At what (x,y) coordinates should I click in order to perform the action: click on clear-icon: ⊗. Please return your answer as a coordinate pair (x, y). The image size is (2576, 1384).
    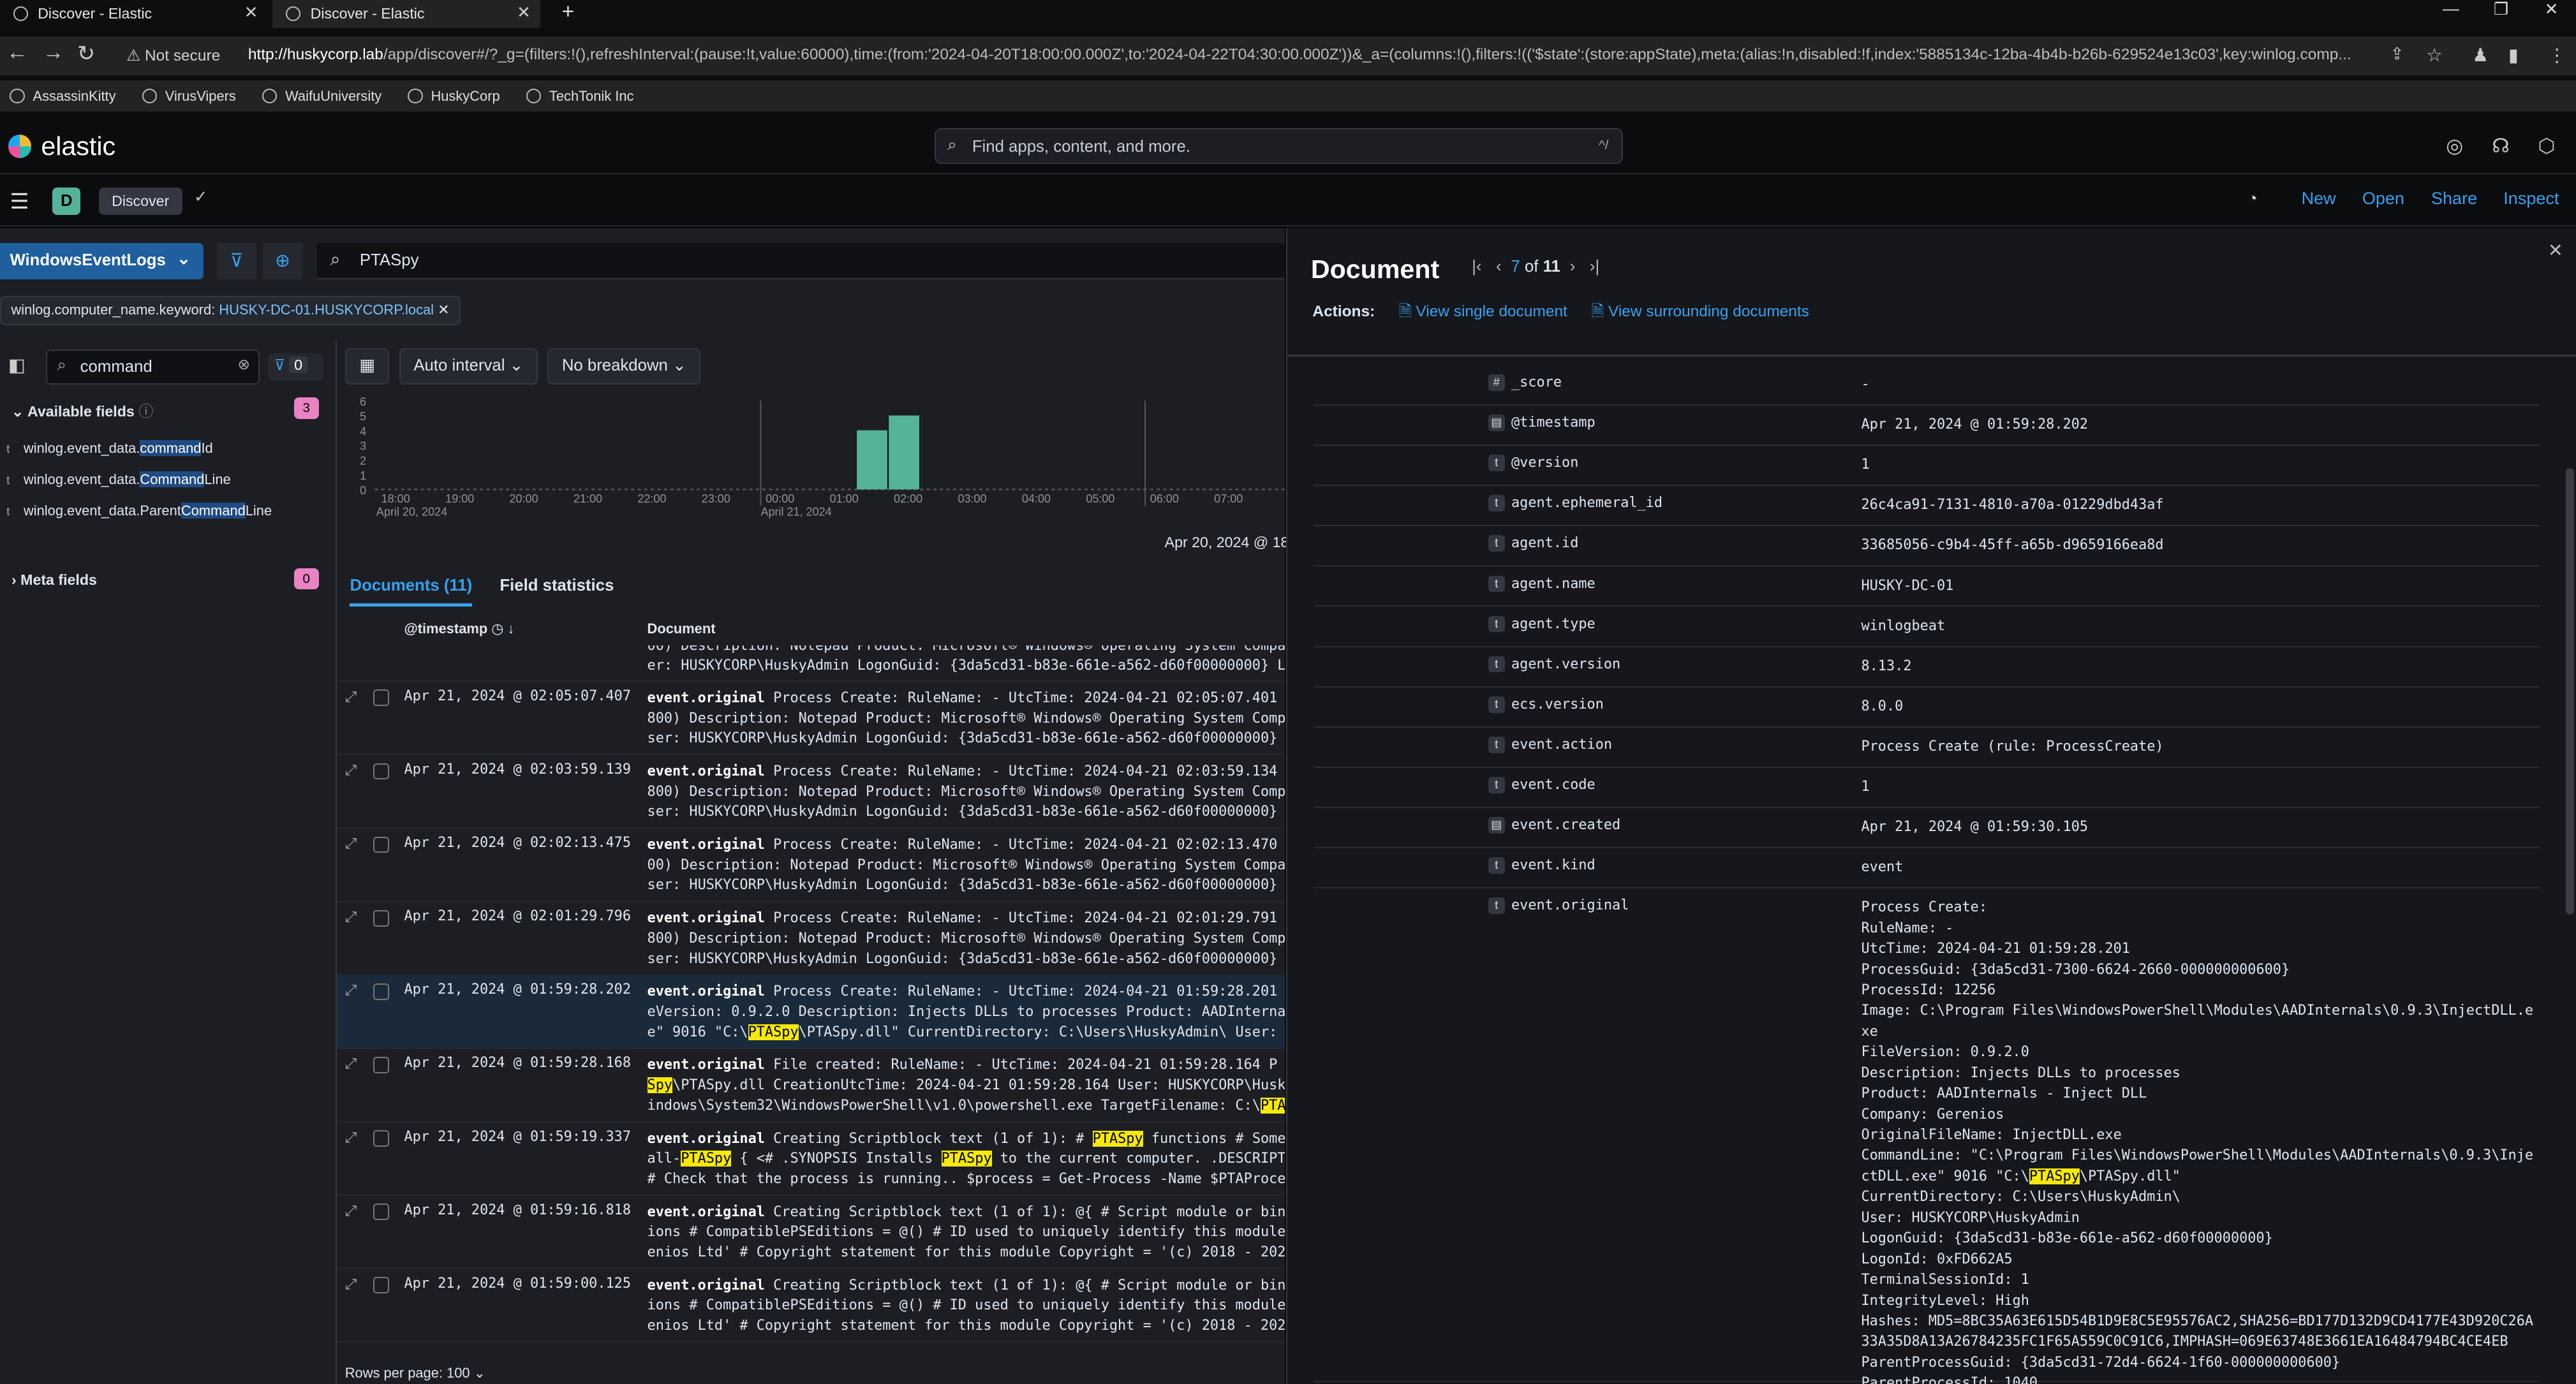
    Looking at the image, I should click on (244, 364).